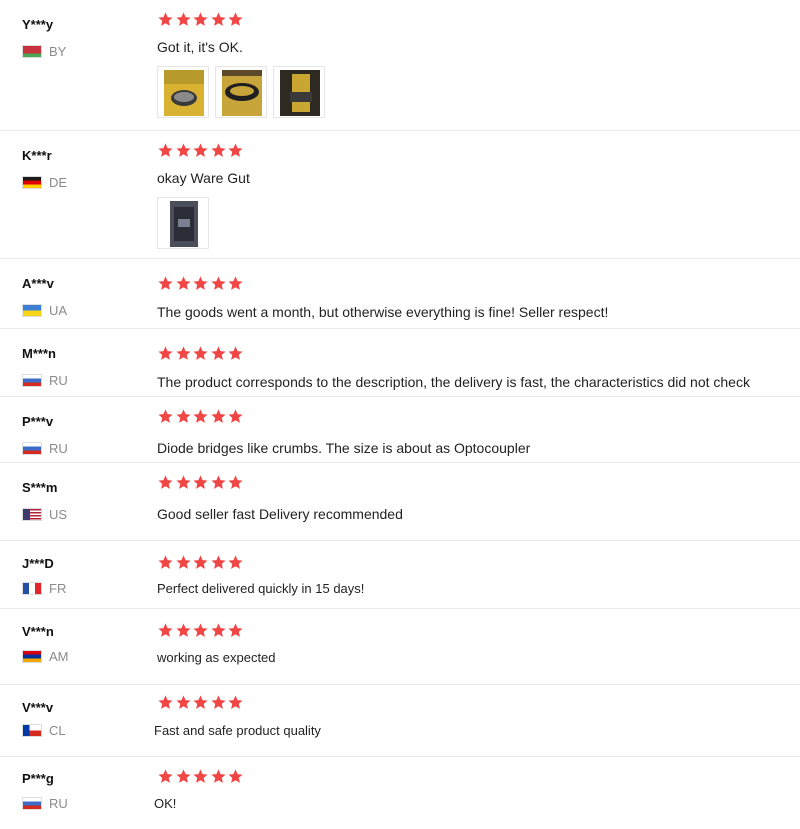  What do you see at coordinates (44, 51) in the screenshot?
I see `reviewer-country: BY` at bounding box center [44, 51].